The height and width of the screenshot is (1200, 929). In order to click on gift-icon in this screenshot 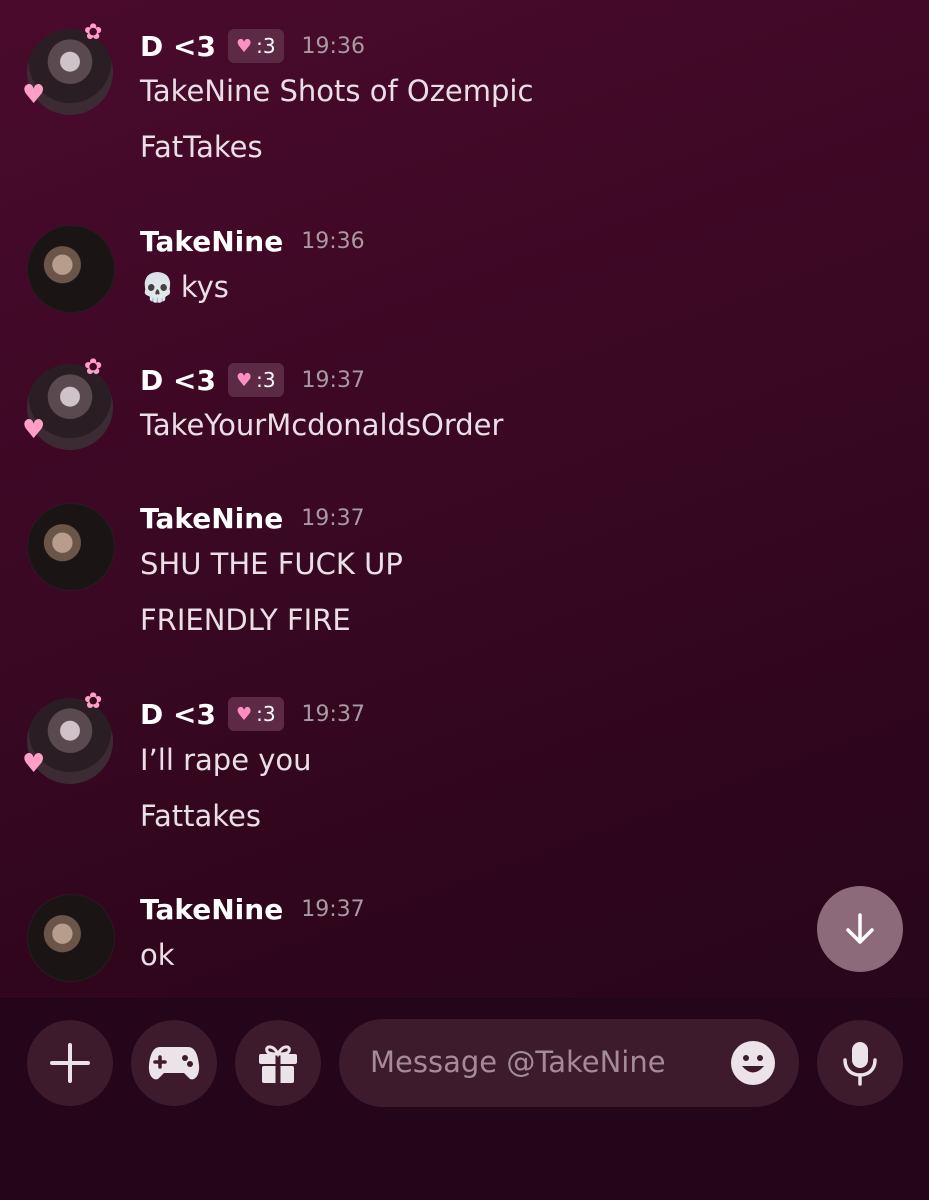, I will do `click(278, 1064)`.